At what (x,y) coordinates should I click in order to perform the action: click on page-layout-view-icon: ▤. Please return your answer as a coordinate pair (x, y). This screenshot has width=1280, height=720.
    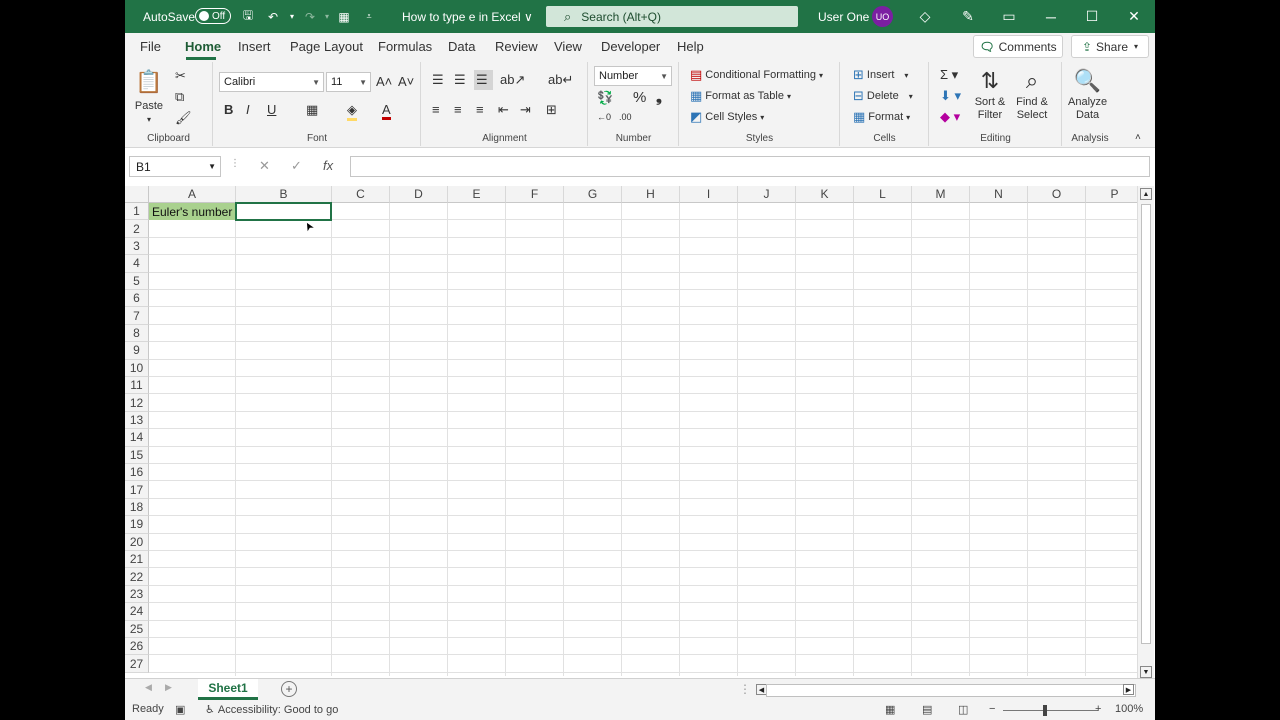
    Looking at the image, I should click on (927, 709).